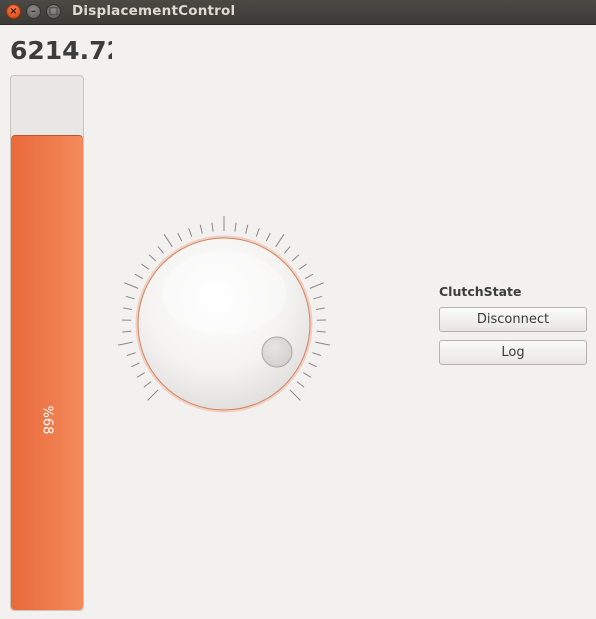 This screenshot has height=619, width=596. I want to click on minimize-window-button: –, so click(33, 11).